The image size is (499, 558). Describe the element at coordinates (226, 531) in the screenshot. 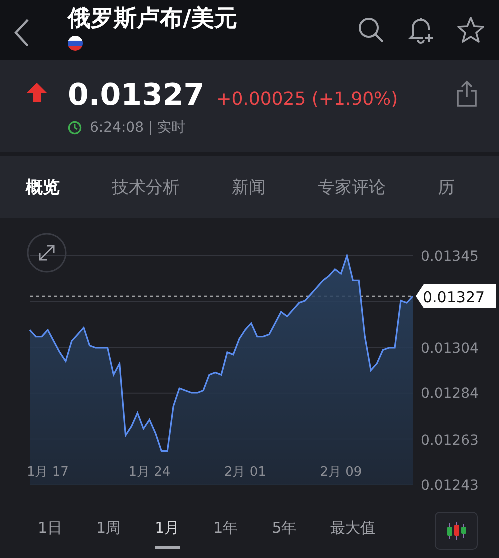

I see `range-tab: 1年` at that location.